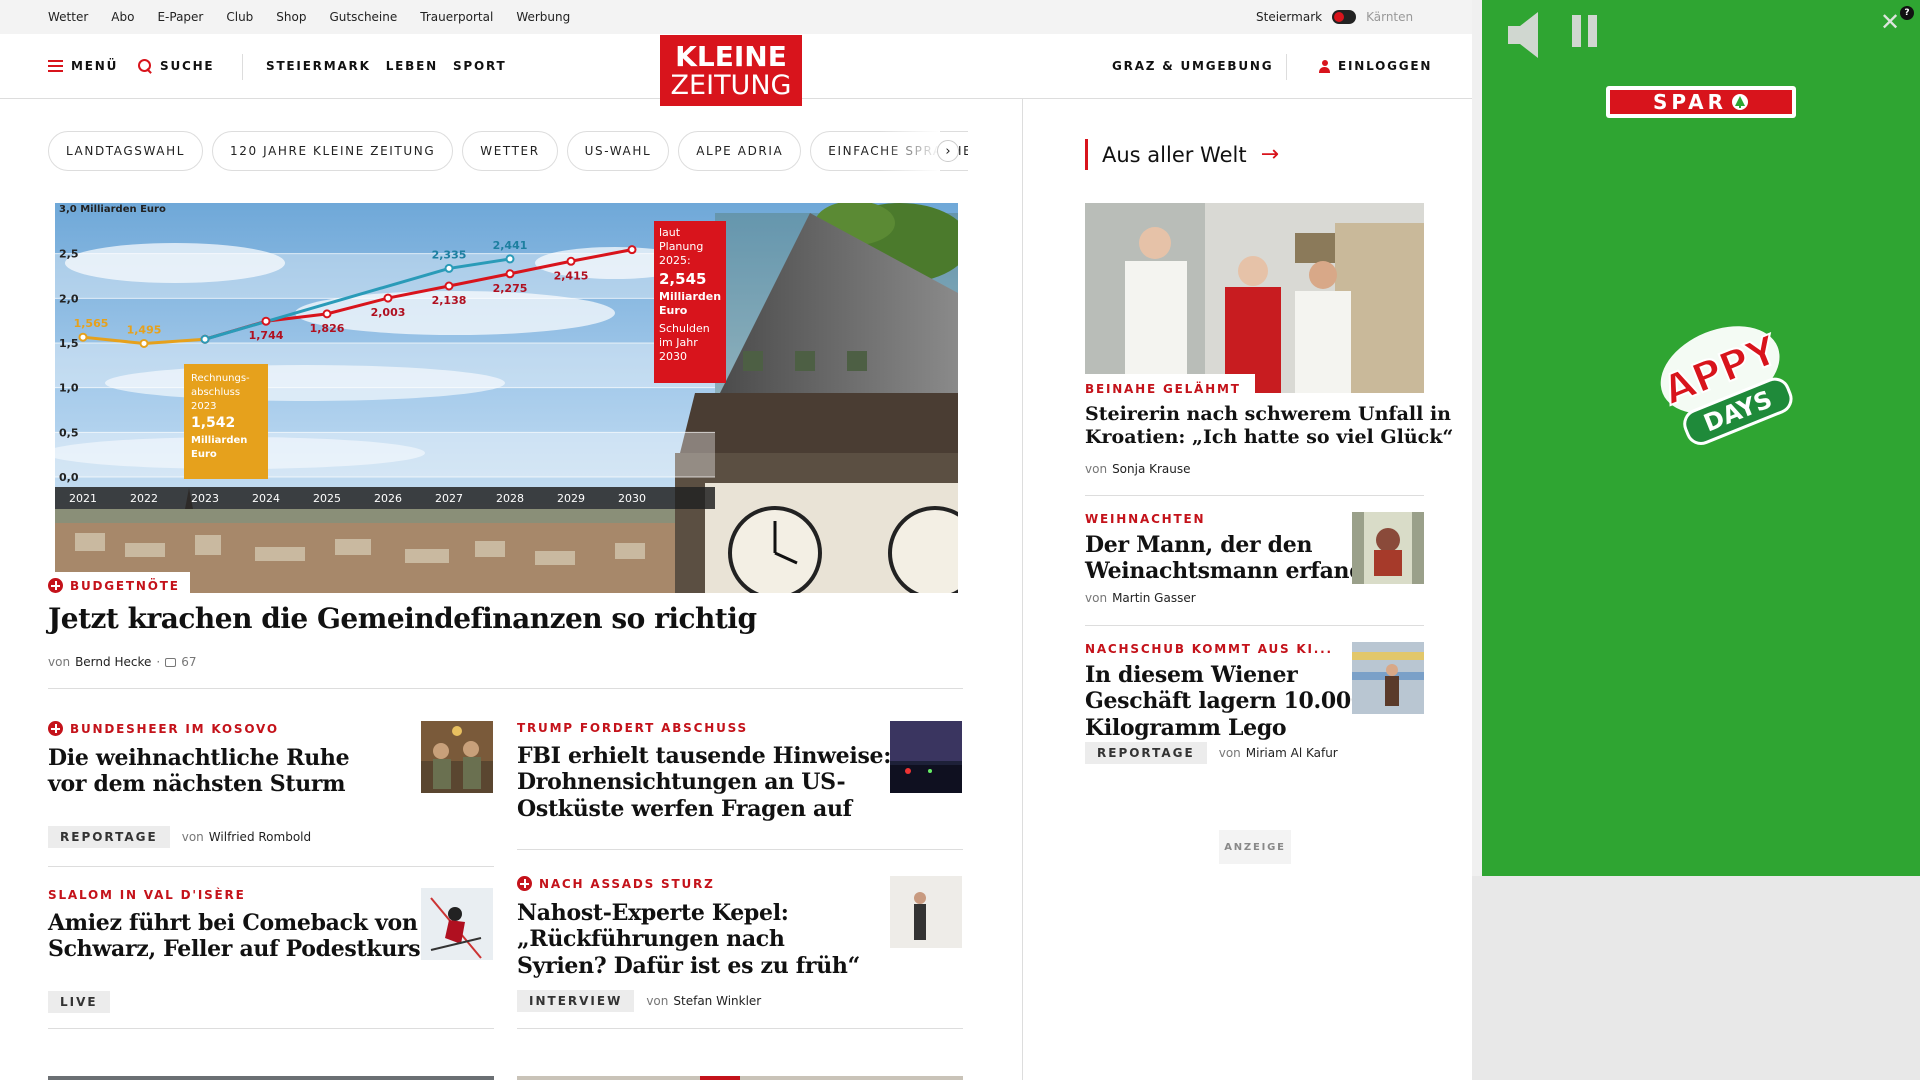  I want to click on chart-ytick: 0,0, so click(69, 477).